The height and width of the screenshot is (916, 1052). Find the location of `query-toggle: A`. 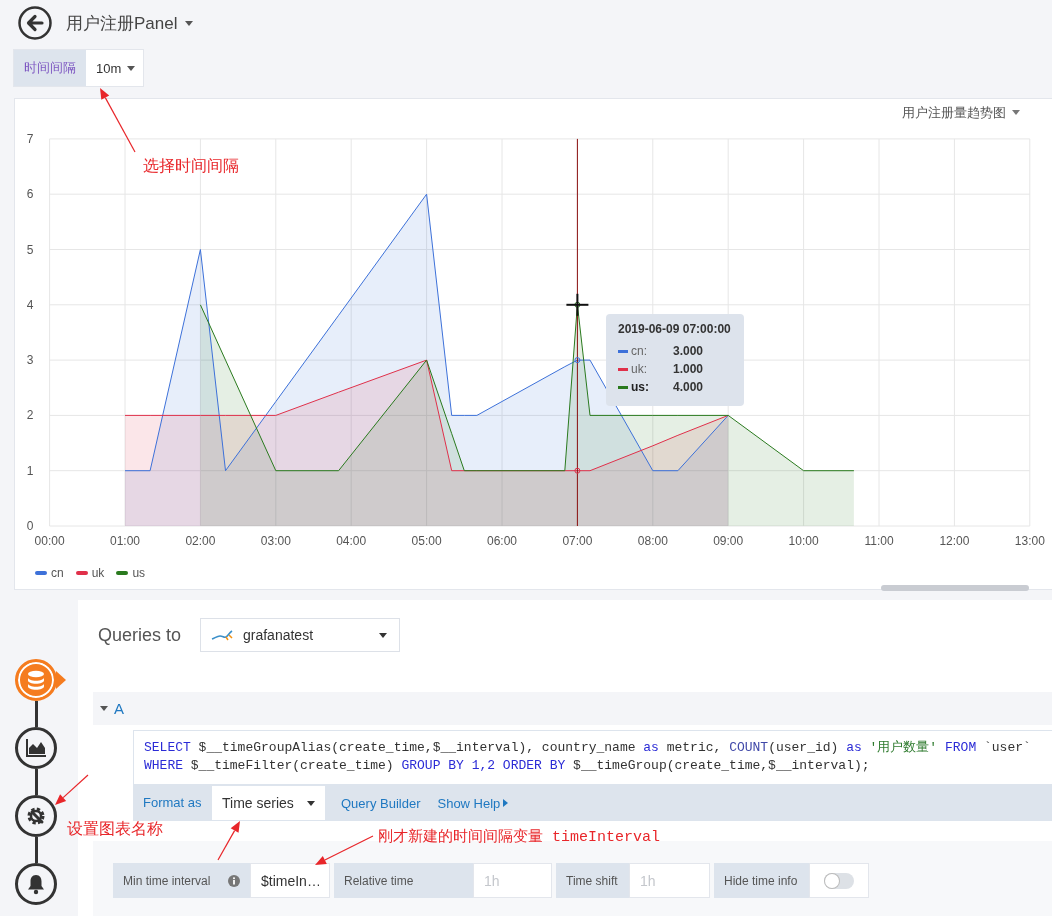

query-toggle: A is located at coordinates (112, 708).